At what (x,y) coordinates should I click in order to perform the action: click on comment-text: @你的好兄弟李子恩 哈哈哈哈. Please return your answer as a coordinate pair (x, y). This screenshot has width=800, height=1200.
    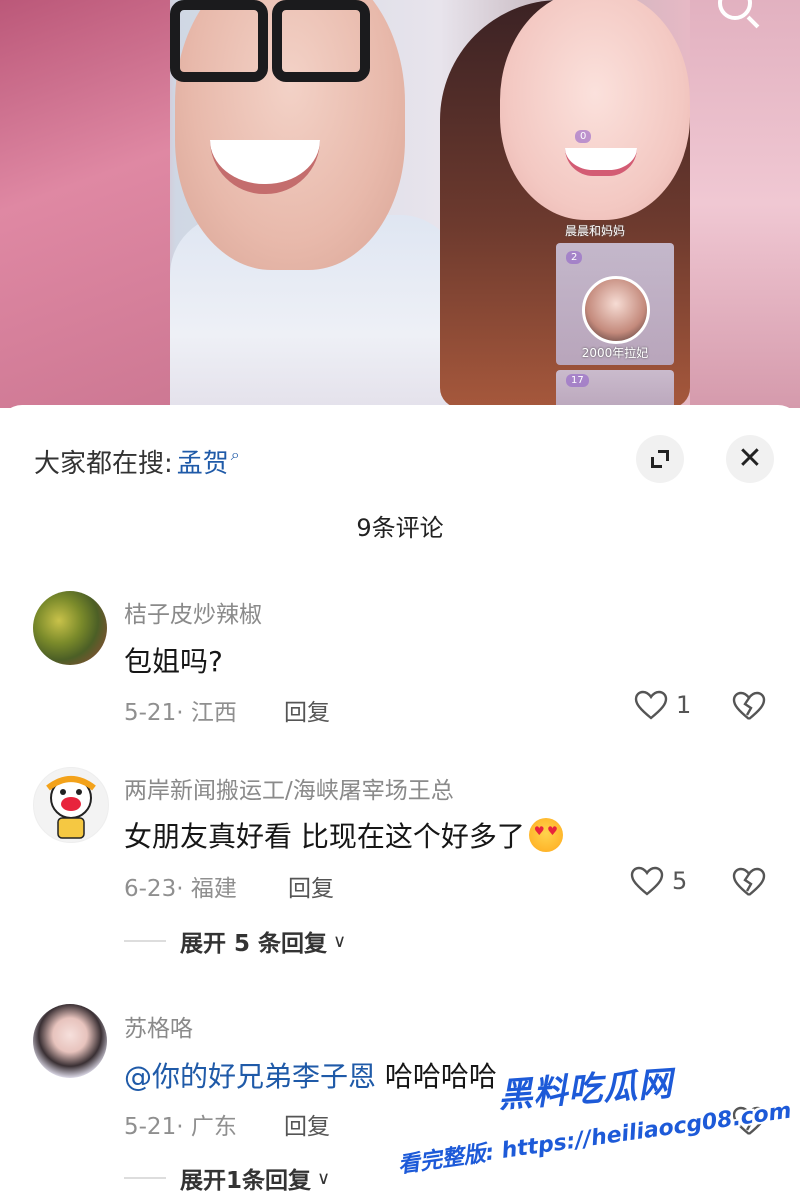
    Looking at the image, I should click on (310, 1076).